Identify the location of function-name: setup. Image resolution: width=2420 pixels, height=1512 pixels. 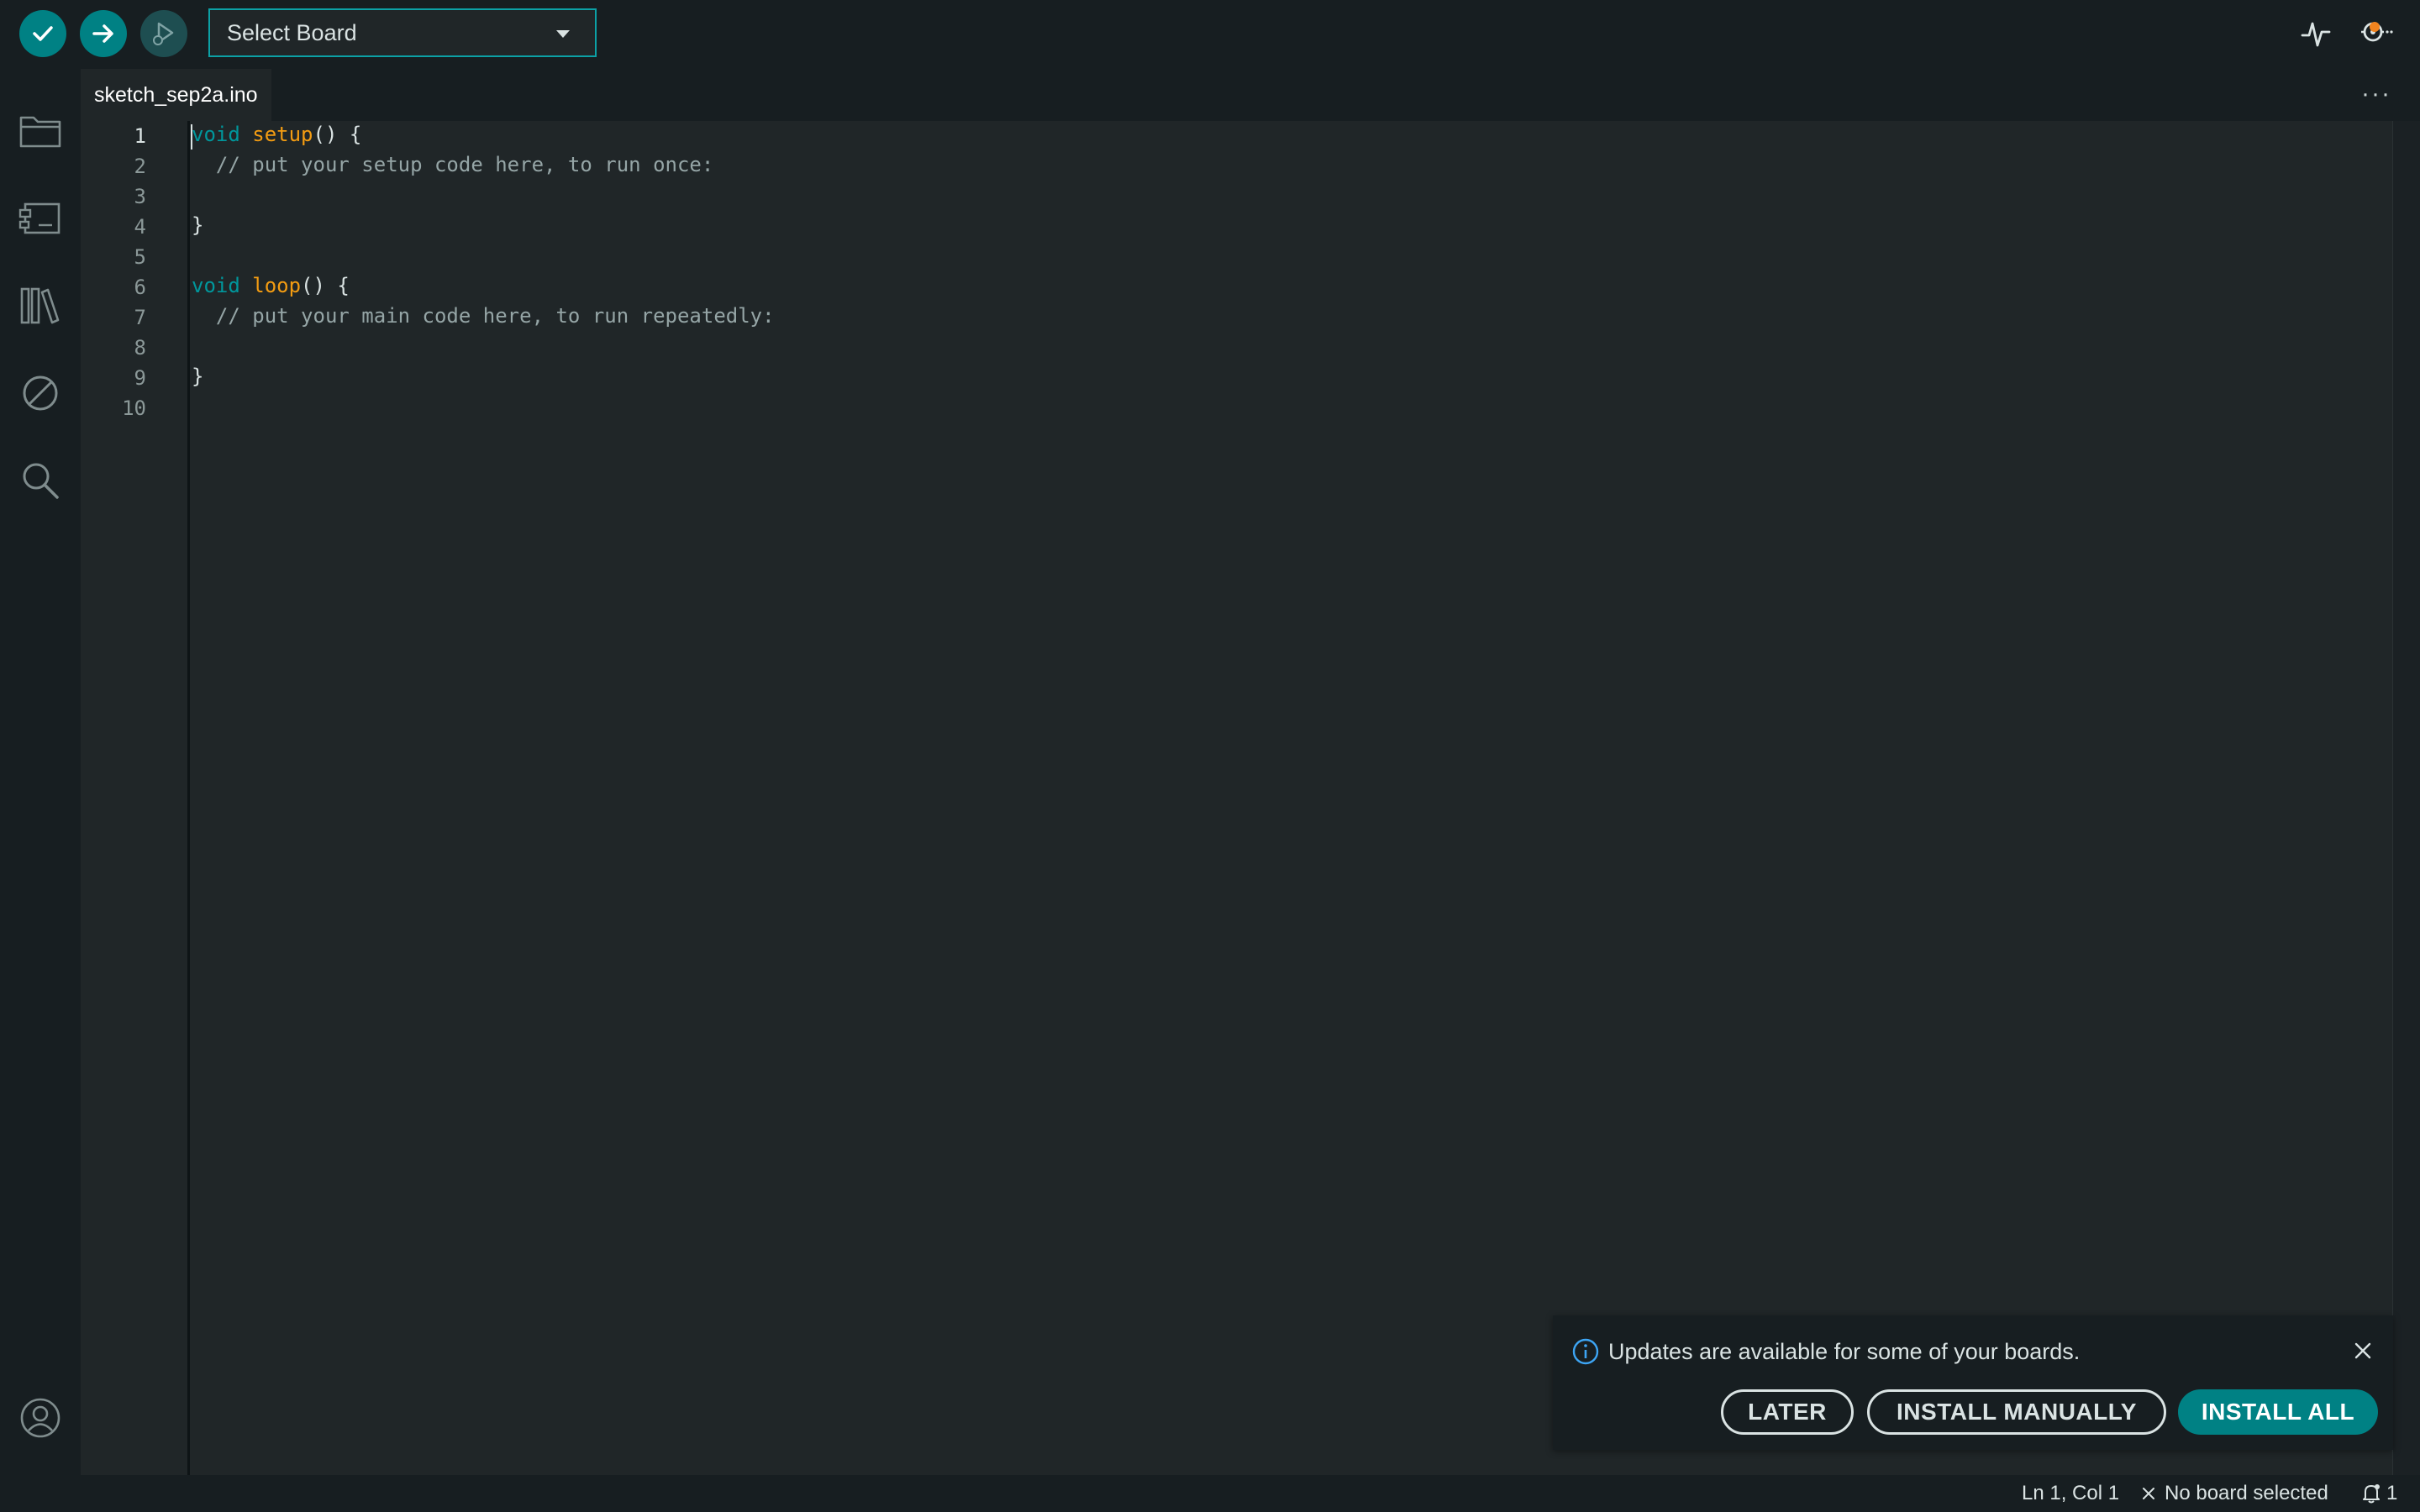
(283, 134).